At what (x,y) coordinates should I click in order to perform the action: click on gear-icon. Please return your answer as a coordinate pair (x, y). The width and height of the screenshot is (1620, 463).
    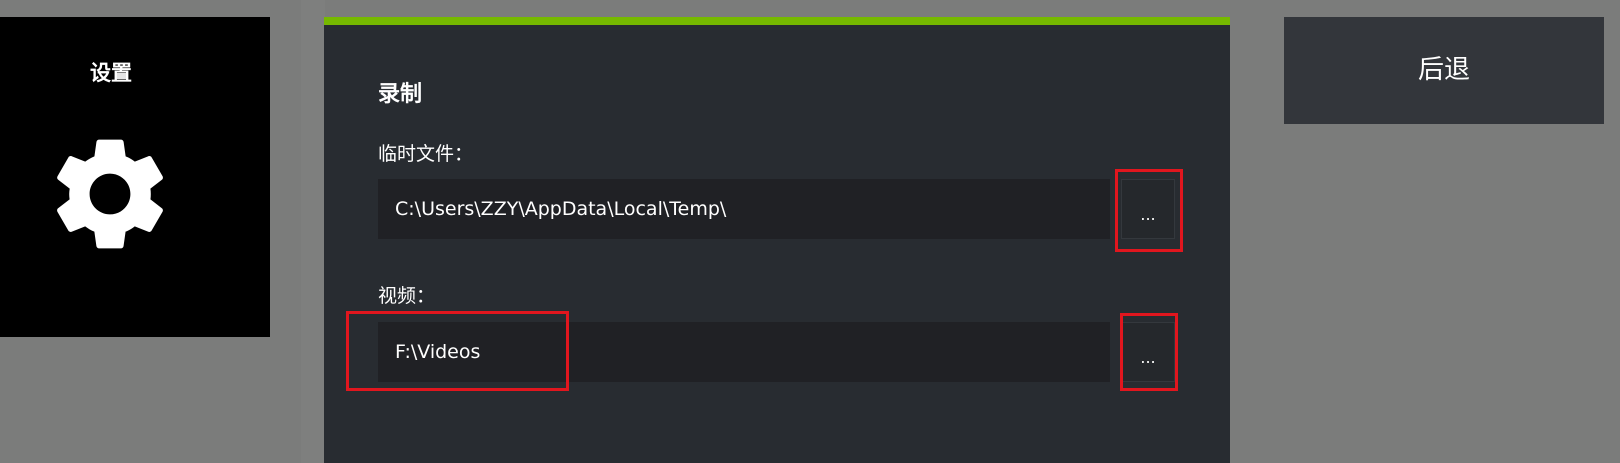
    Looking at the image, I should click on (110, 194).